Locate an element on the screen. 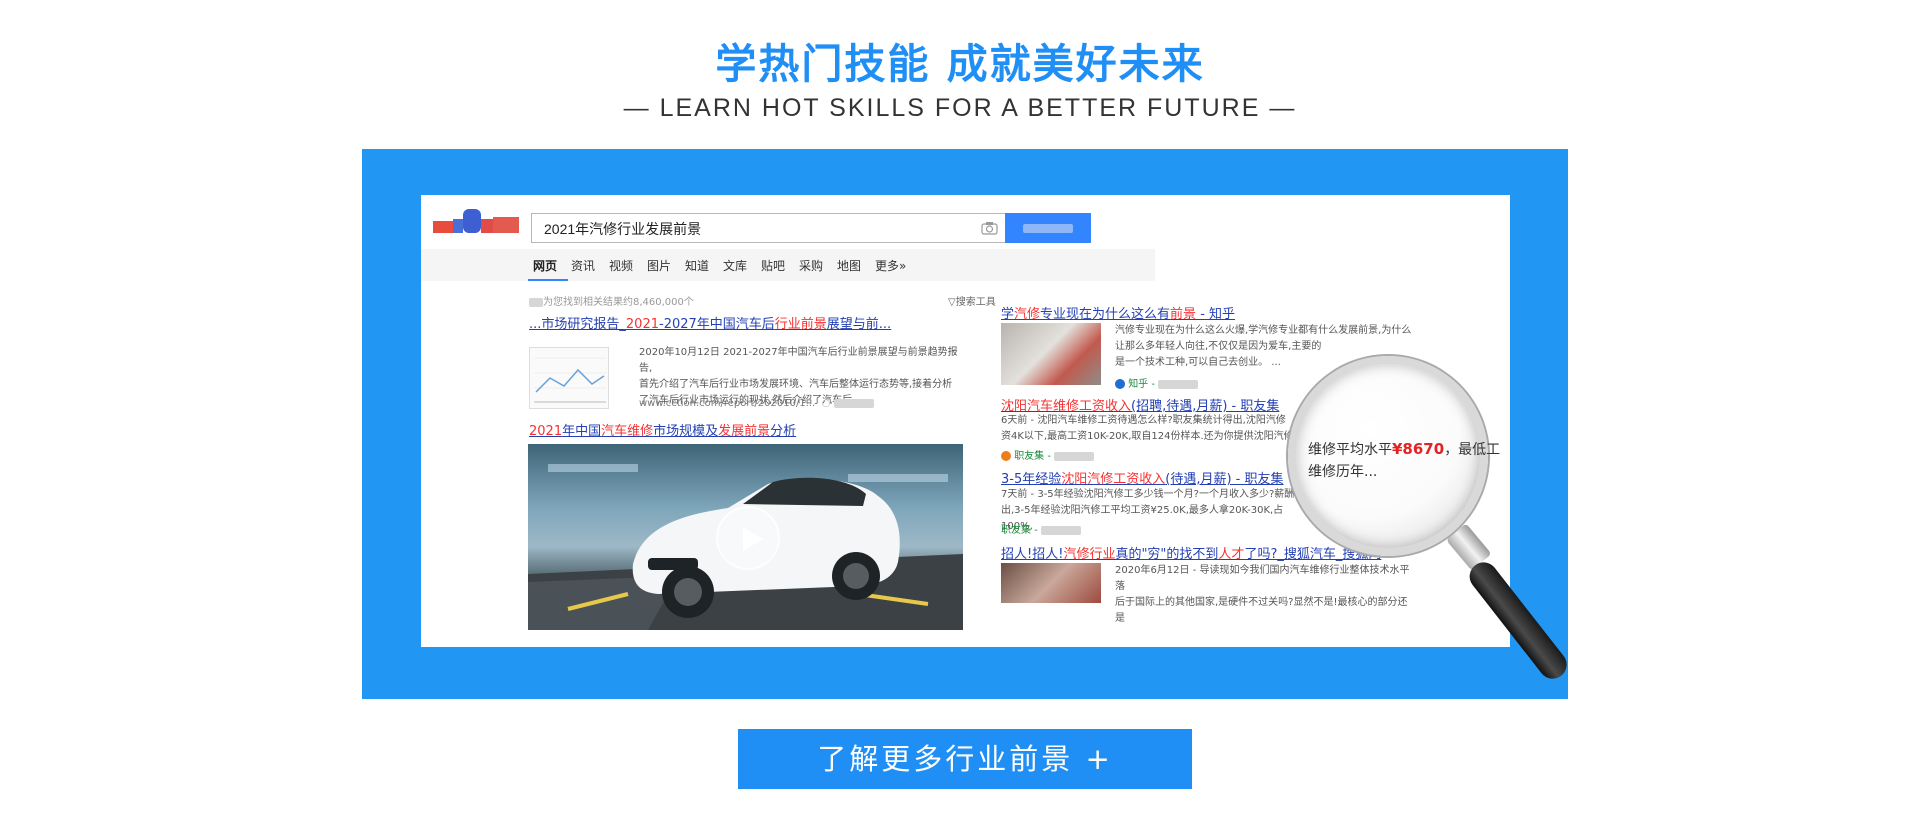  page-subheadline: — LEARN HOT SKILLS FOR A BETTER FUTURE — is located at coordinates (960, 108).